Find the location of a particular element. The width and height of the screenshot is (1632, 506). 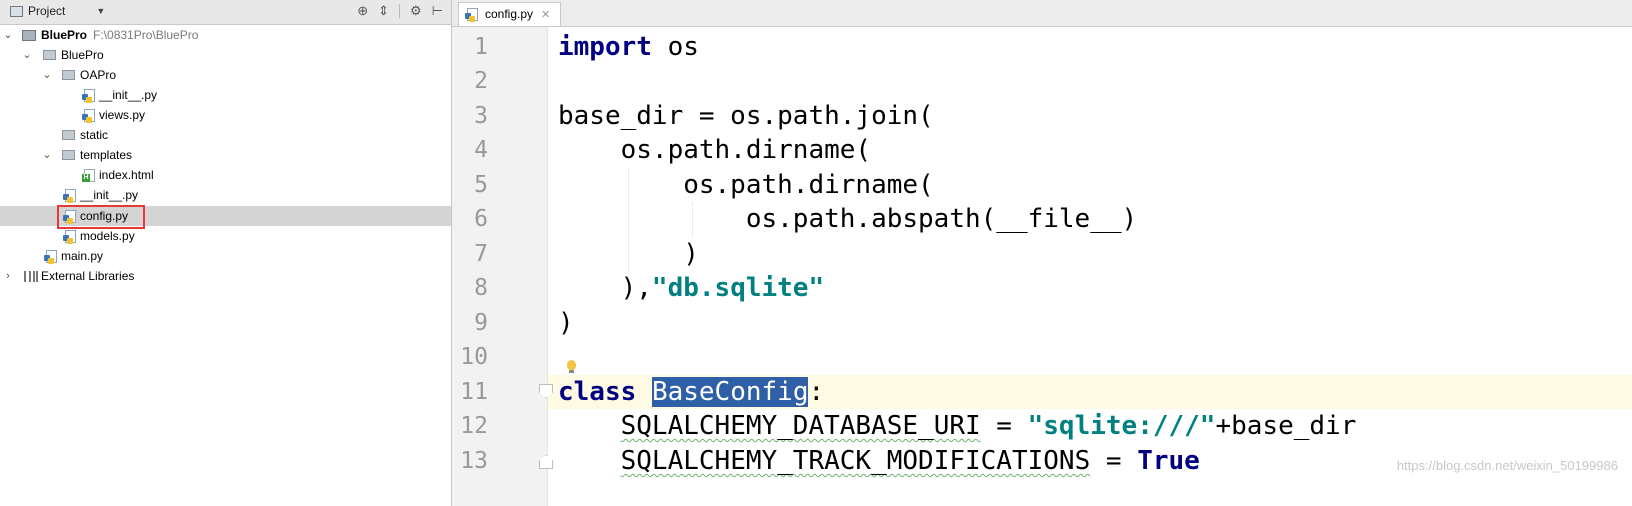

project-panel-header: Project ▼ ⊕ ⇕ ⚙ ⊢ is located at coordinates (225, 12).